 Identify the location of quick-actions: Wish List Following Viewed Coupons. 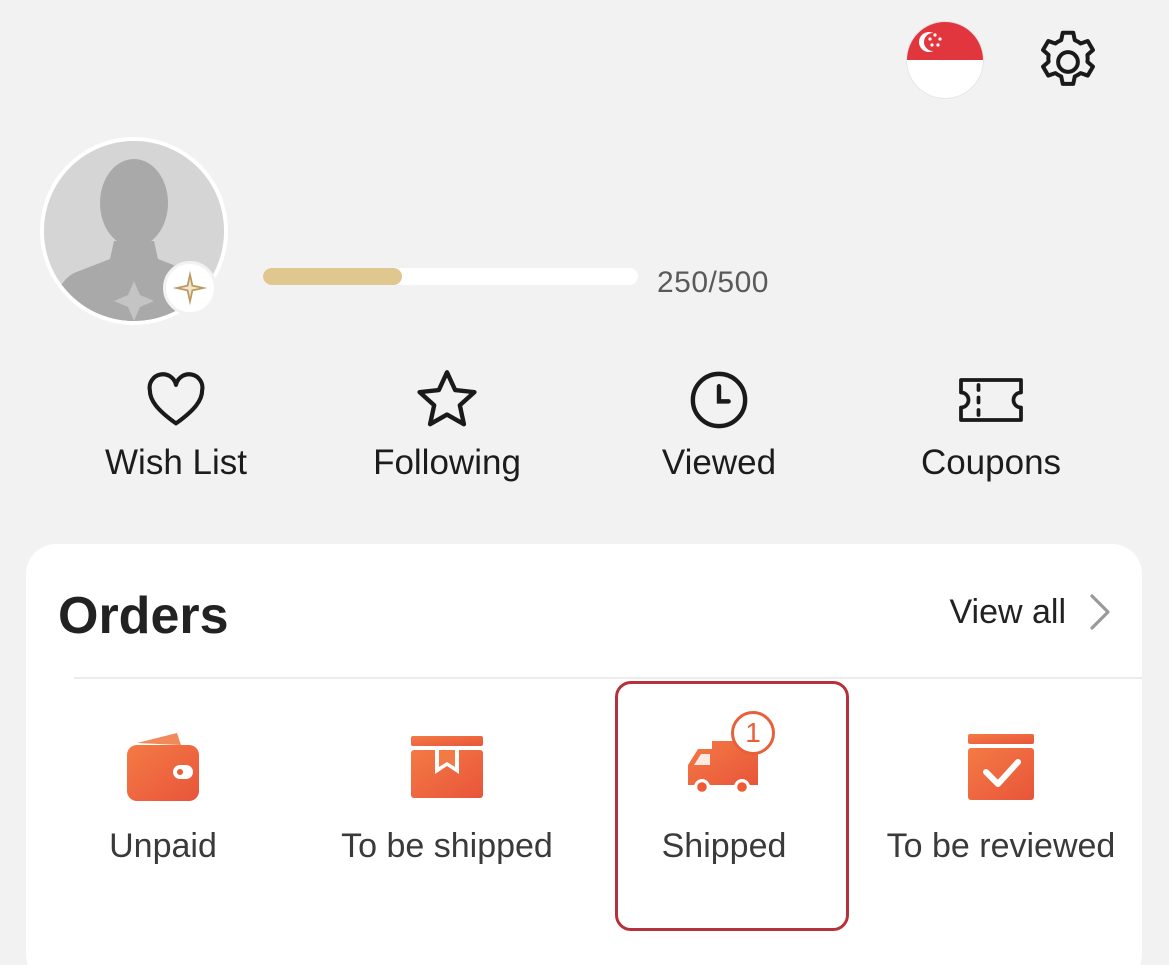
(584, 430).